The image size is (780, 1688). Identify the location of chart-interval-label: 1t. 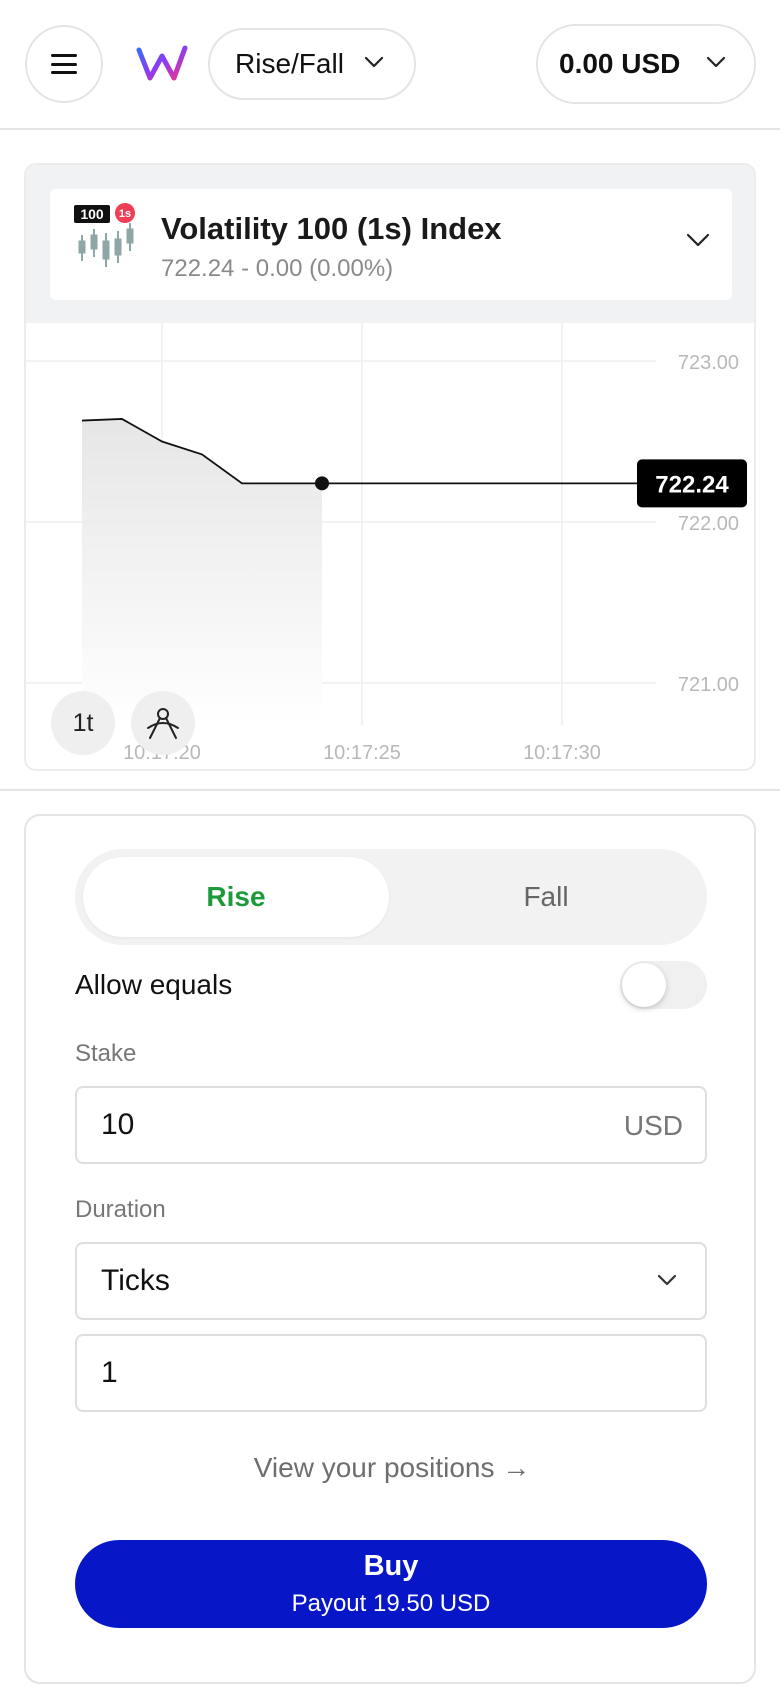
(83, 722).